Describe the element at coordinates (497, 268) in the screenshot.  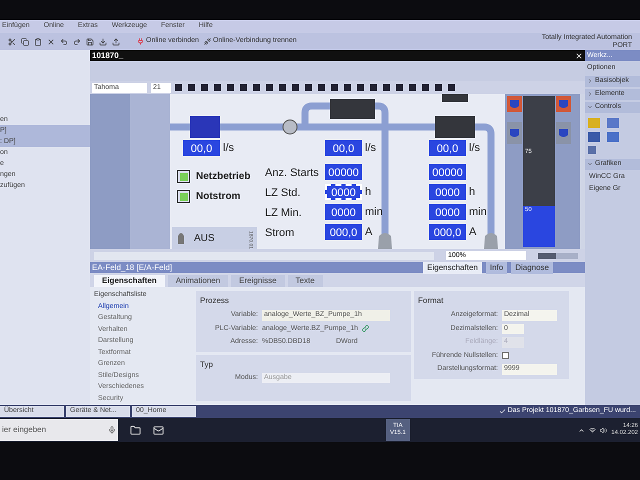
I see `view-tab: Info` at that location.